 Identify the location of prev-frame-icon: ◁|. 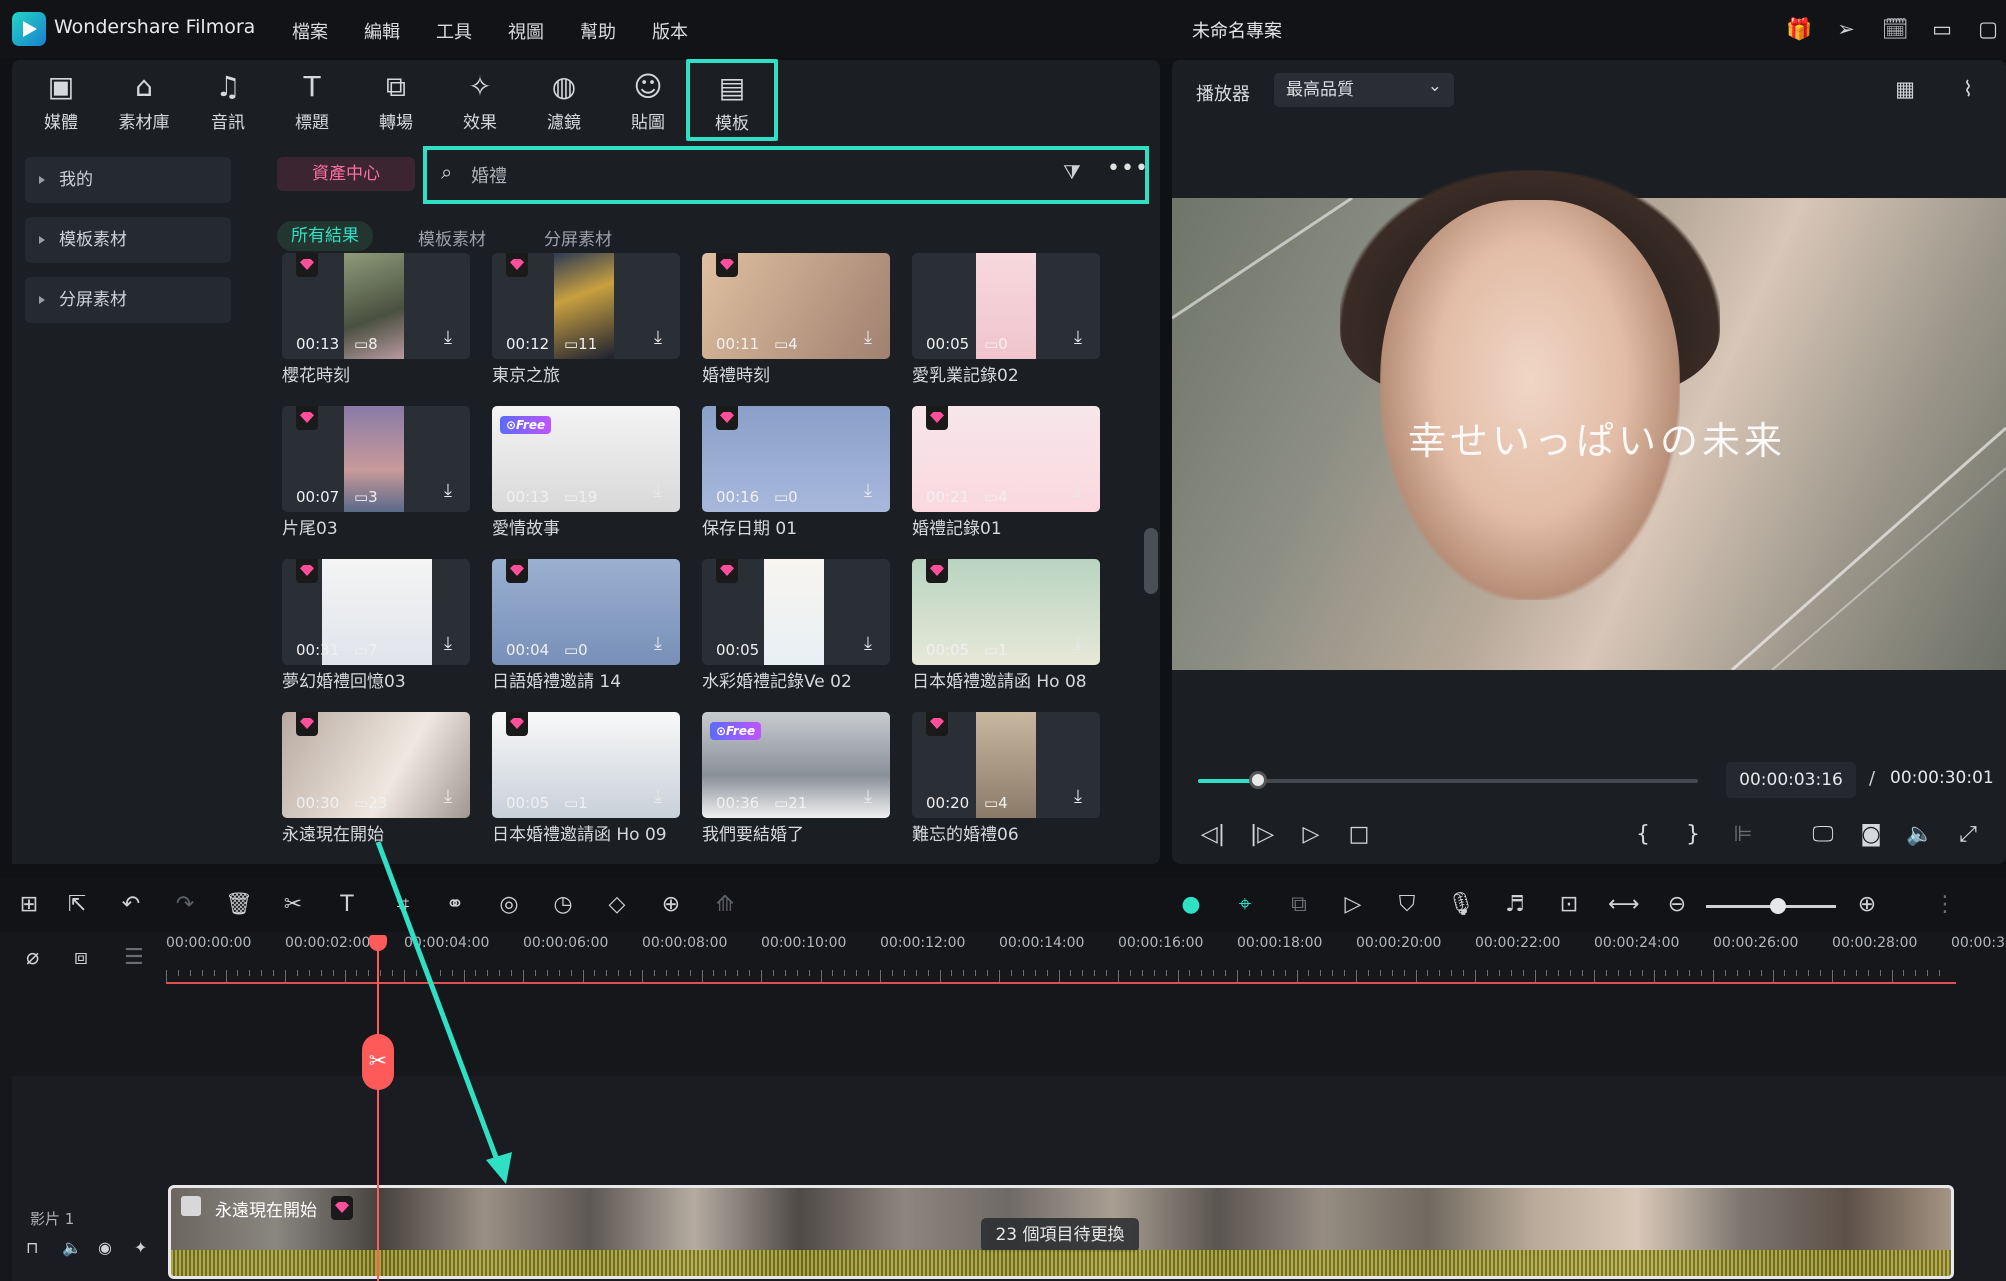
(1213, 835).